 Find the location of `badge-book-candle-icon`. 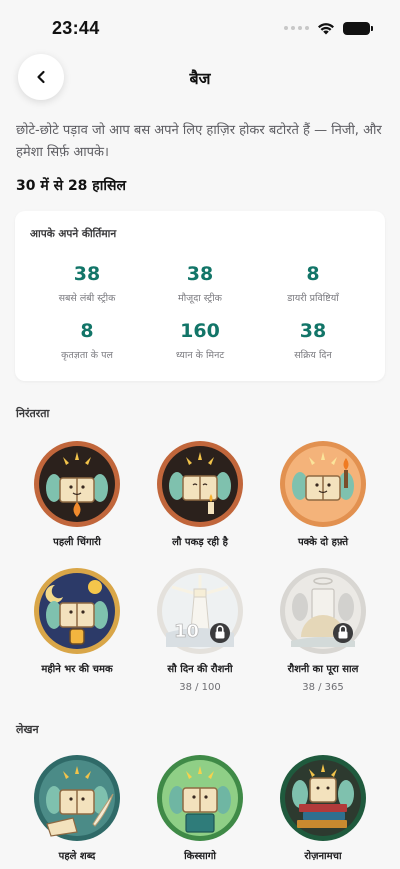

badge-book-candle-icon is located at coordinates (200, 484).